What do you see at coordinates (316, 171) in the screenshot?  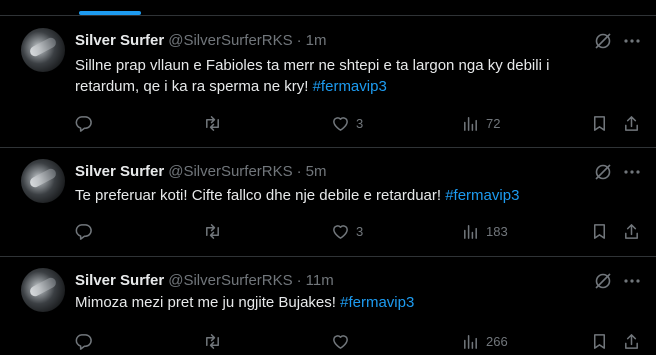 I see `timestamp: 5m` at bounding box center [316, 171].